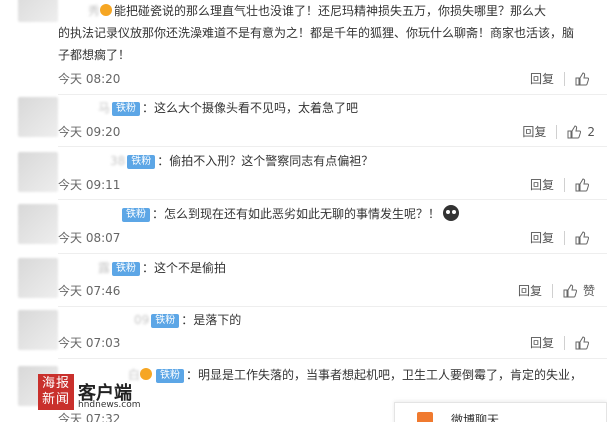 The image size is (607, 422). Describe the element at coordinates (242, 161) in the screenshot. I see `comment-text: 38 铁粉 ：偷拍不入刑？这个警察同志有点偏袒？` at that location.